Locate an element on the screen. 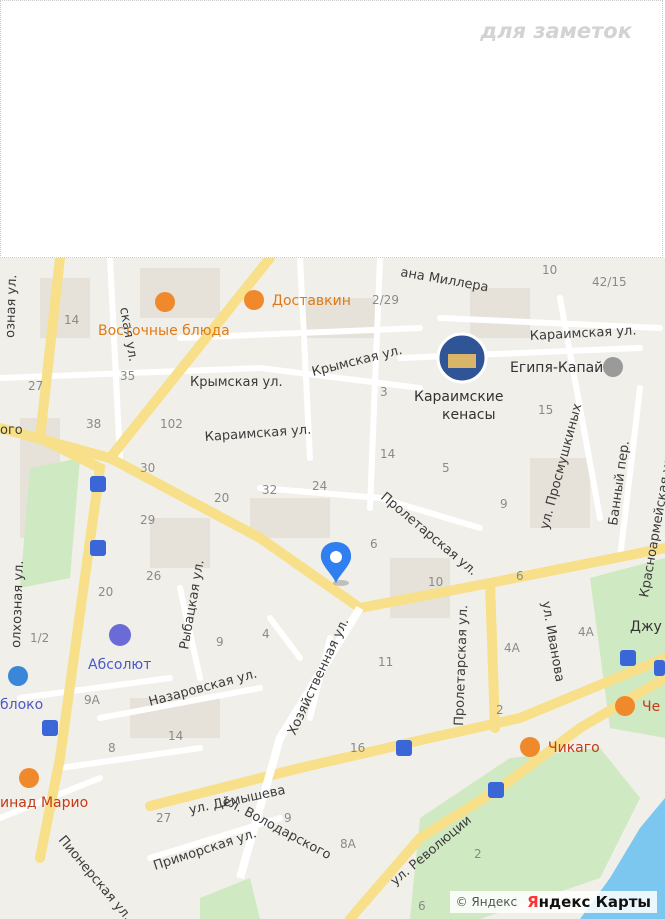 The height and width of the screenshot is (919, 665). poi-label: Караимские is located at coordinates (459, 397).